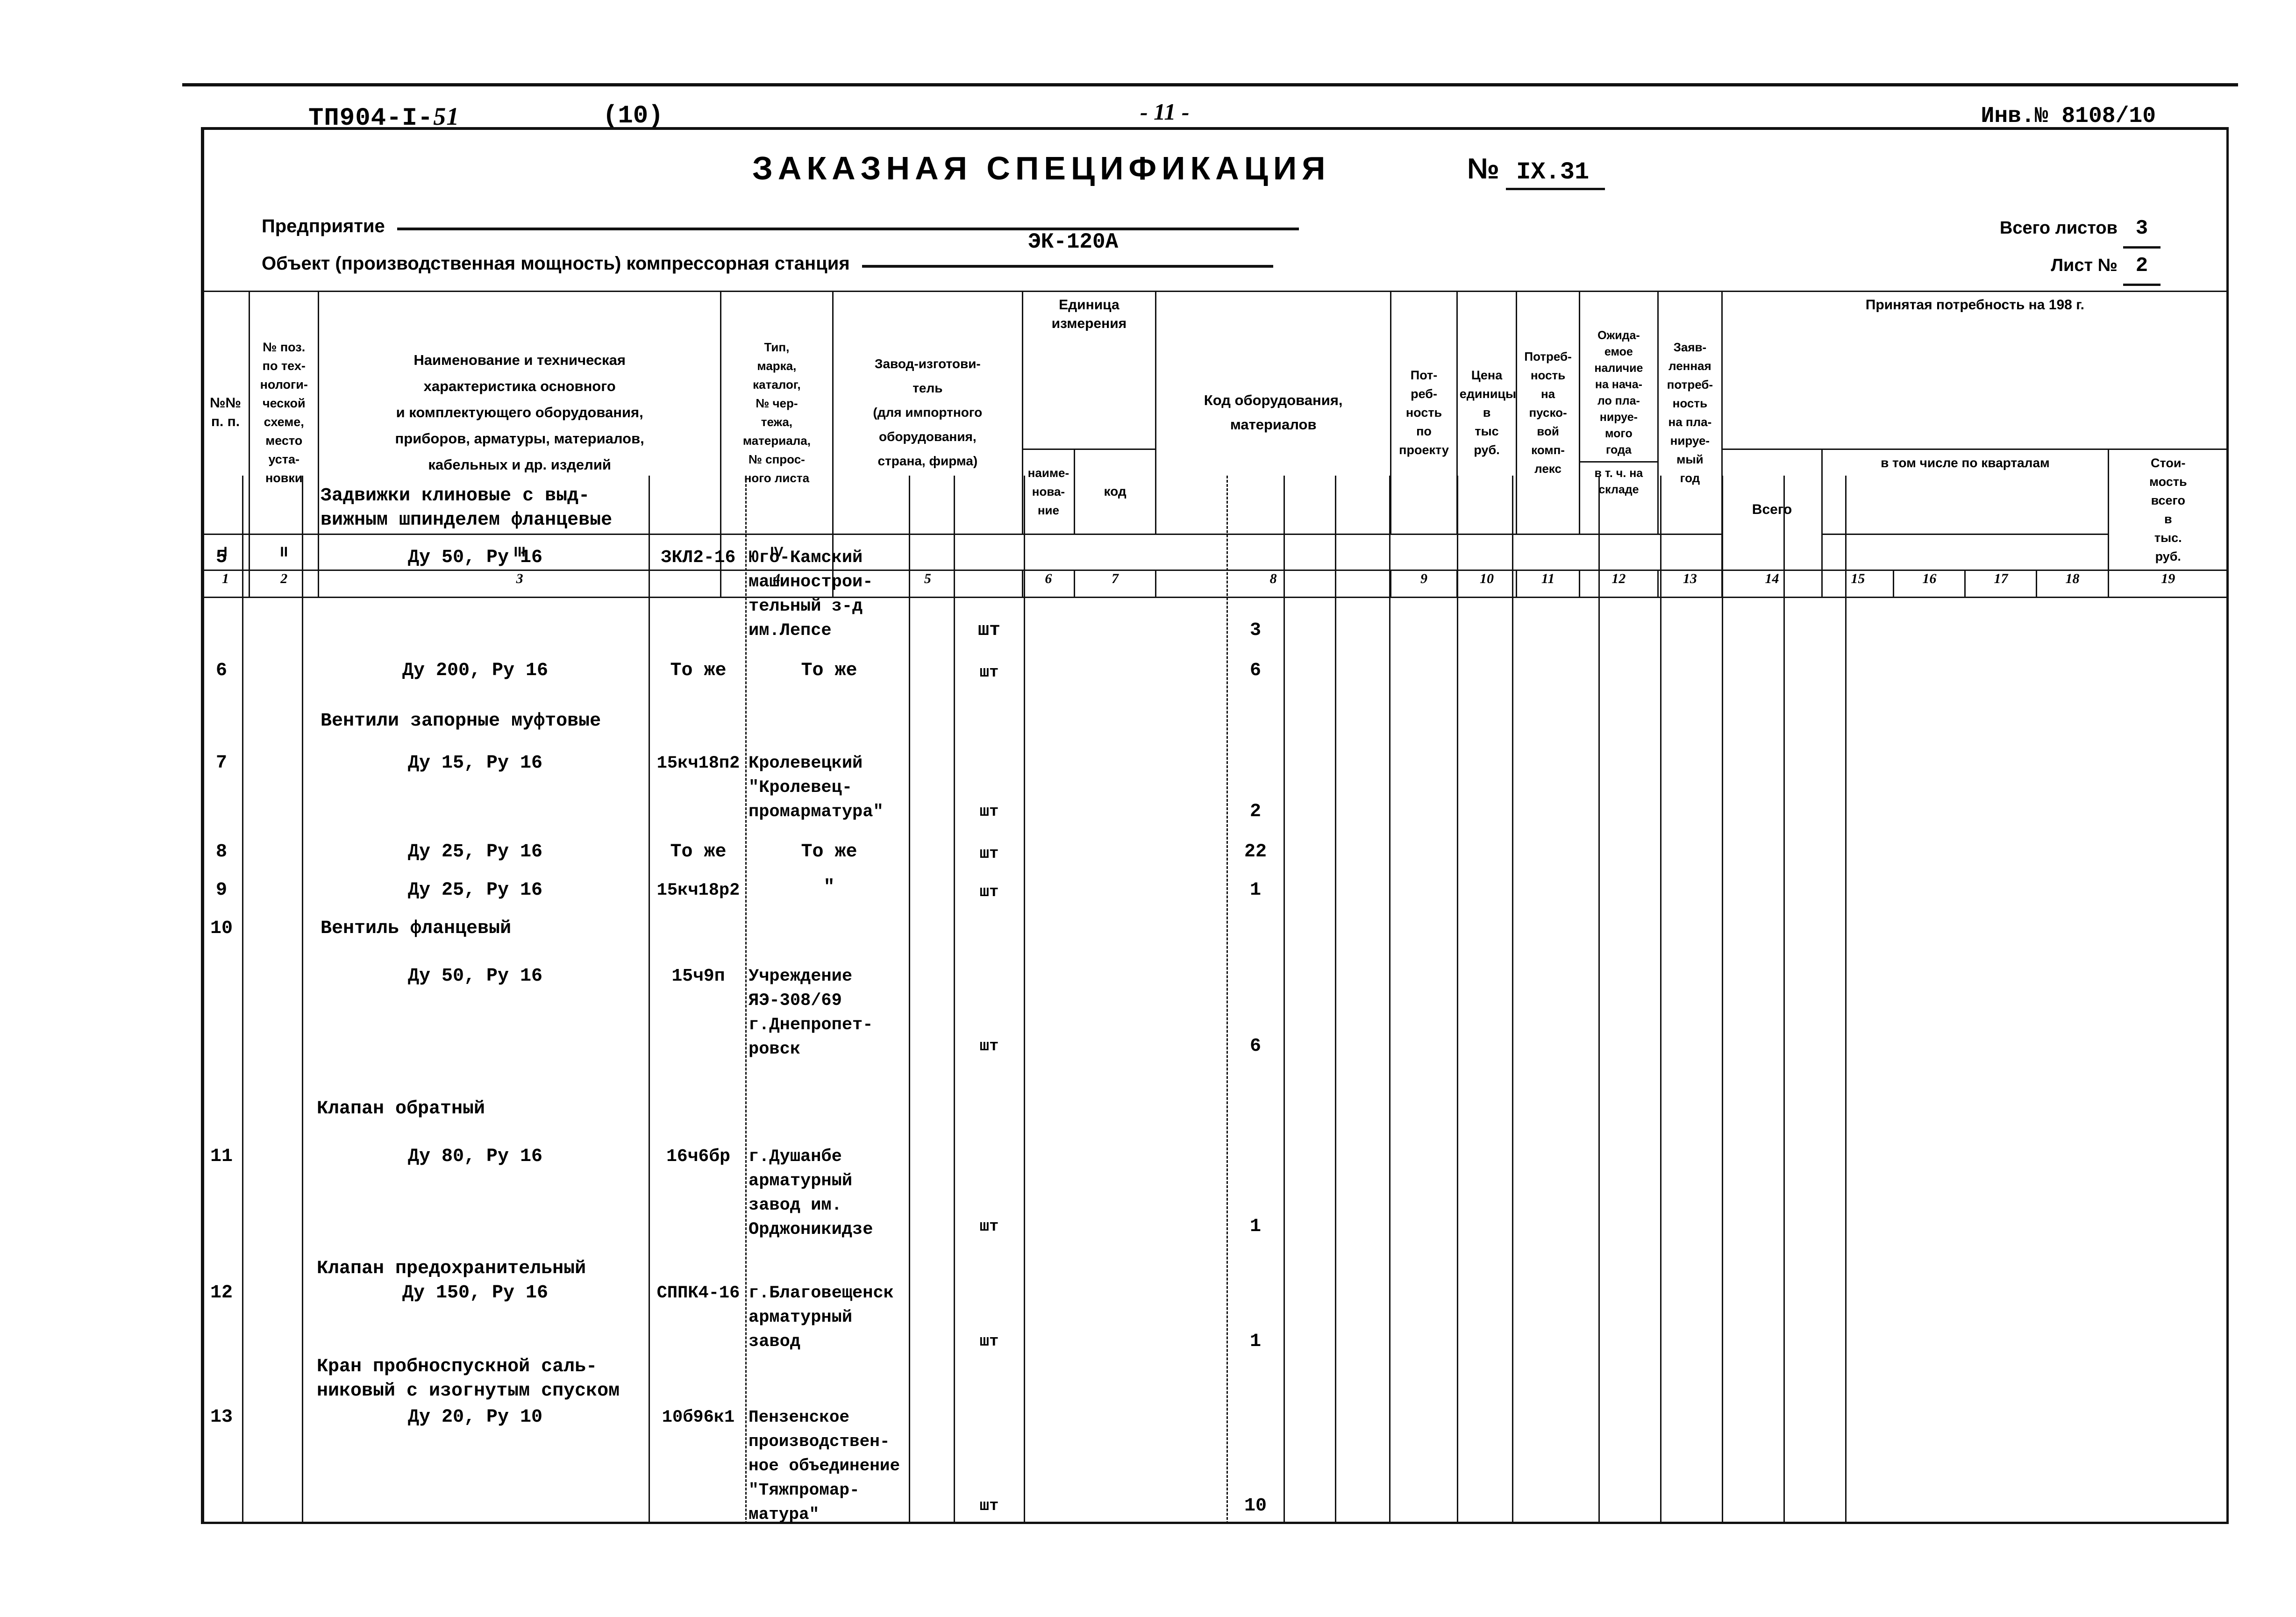 This screenshot has height=1617, width=2296. Describe the element at coordinates (475, 977) in the screenshot. I see `row-name-10: Ду 50, Ру 16` at that location.